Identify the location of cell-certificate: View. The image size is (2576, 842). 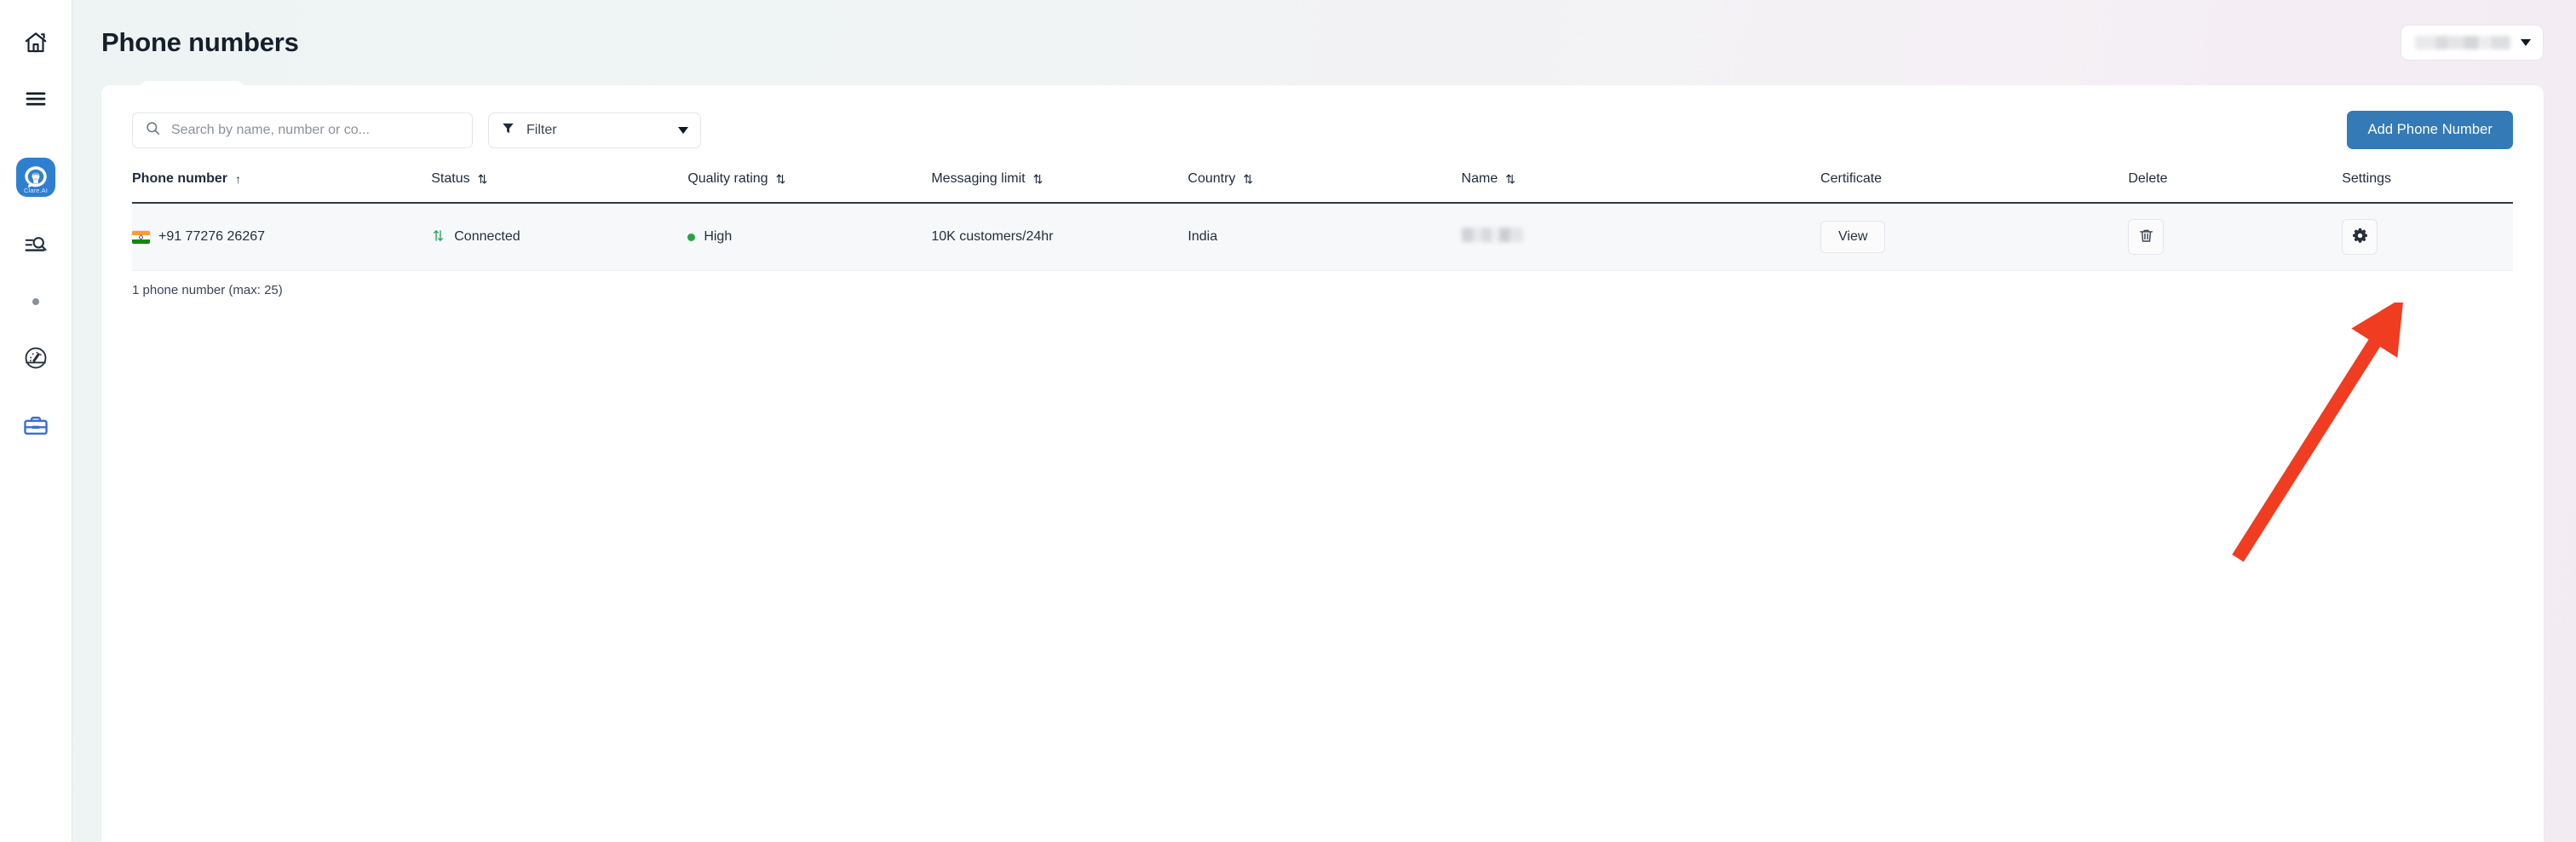
(1975, 237).